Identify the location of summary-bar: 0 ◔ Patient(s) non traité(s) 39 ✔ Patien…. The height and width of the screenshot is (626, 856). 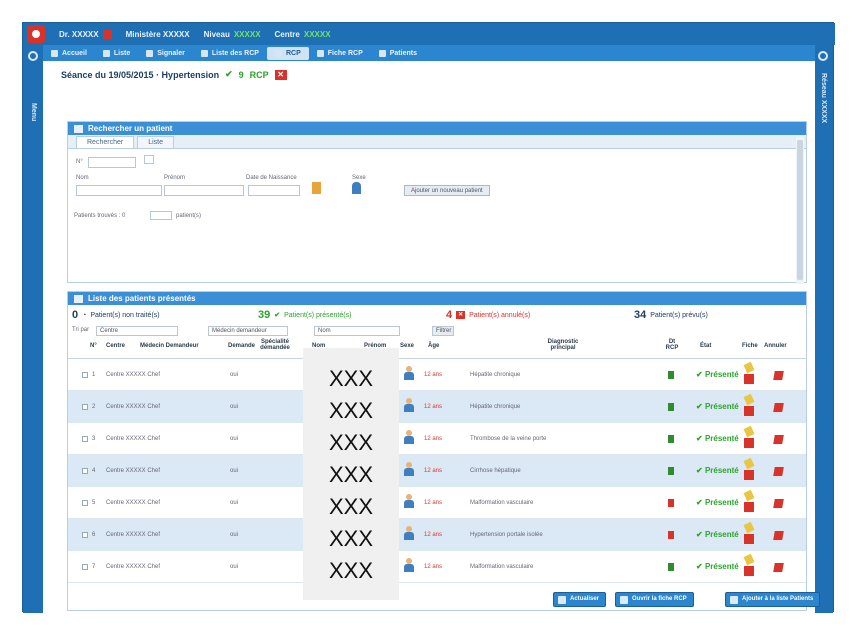
(437, 315).